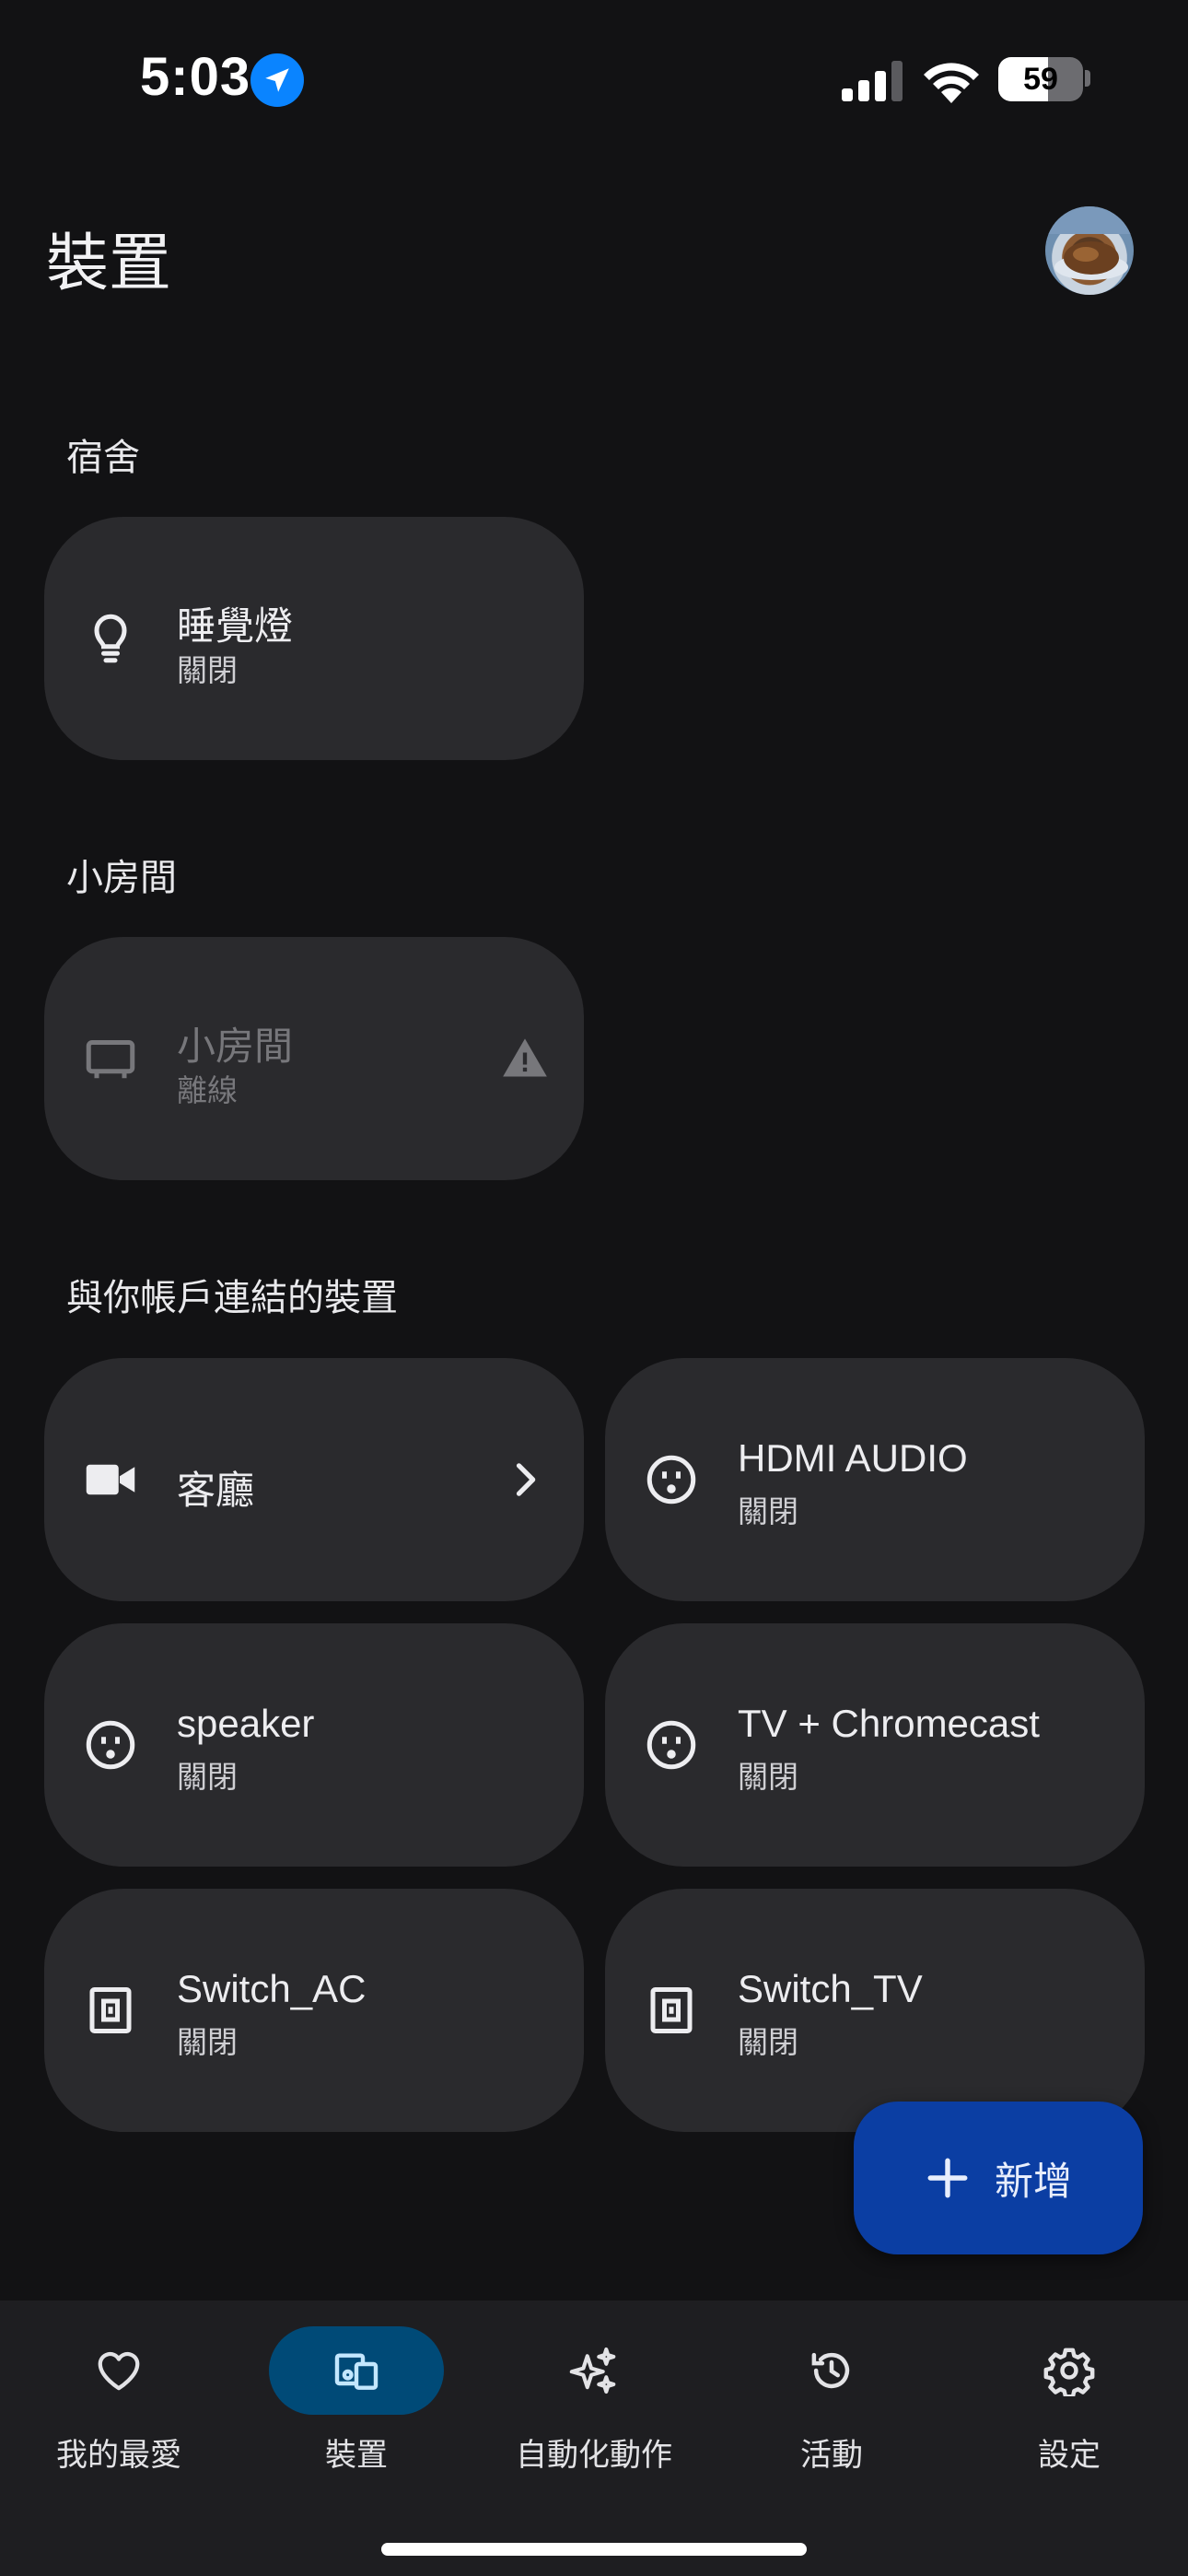  What do you see at coordinates (314, 1058) in the screenshot?
I see `device-tile-small-room: 小房間 離線` at bounding box center [314, 1058].